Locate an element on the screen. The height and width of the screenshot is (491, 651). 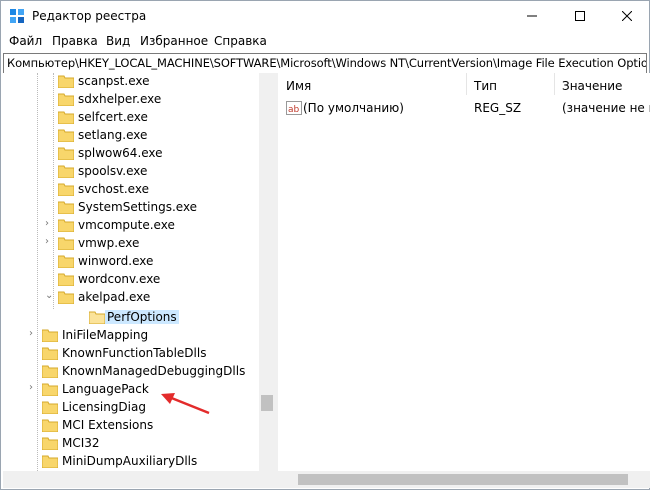
tree-item-selected: PerfOptions is located at coordinates (131, 318).